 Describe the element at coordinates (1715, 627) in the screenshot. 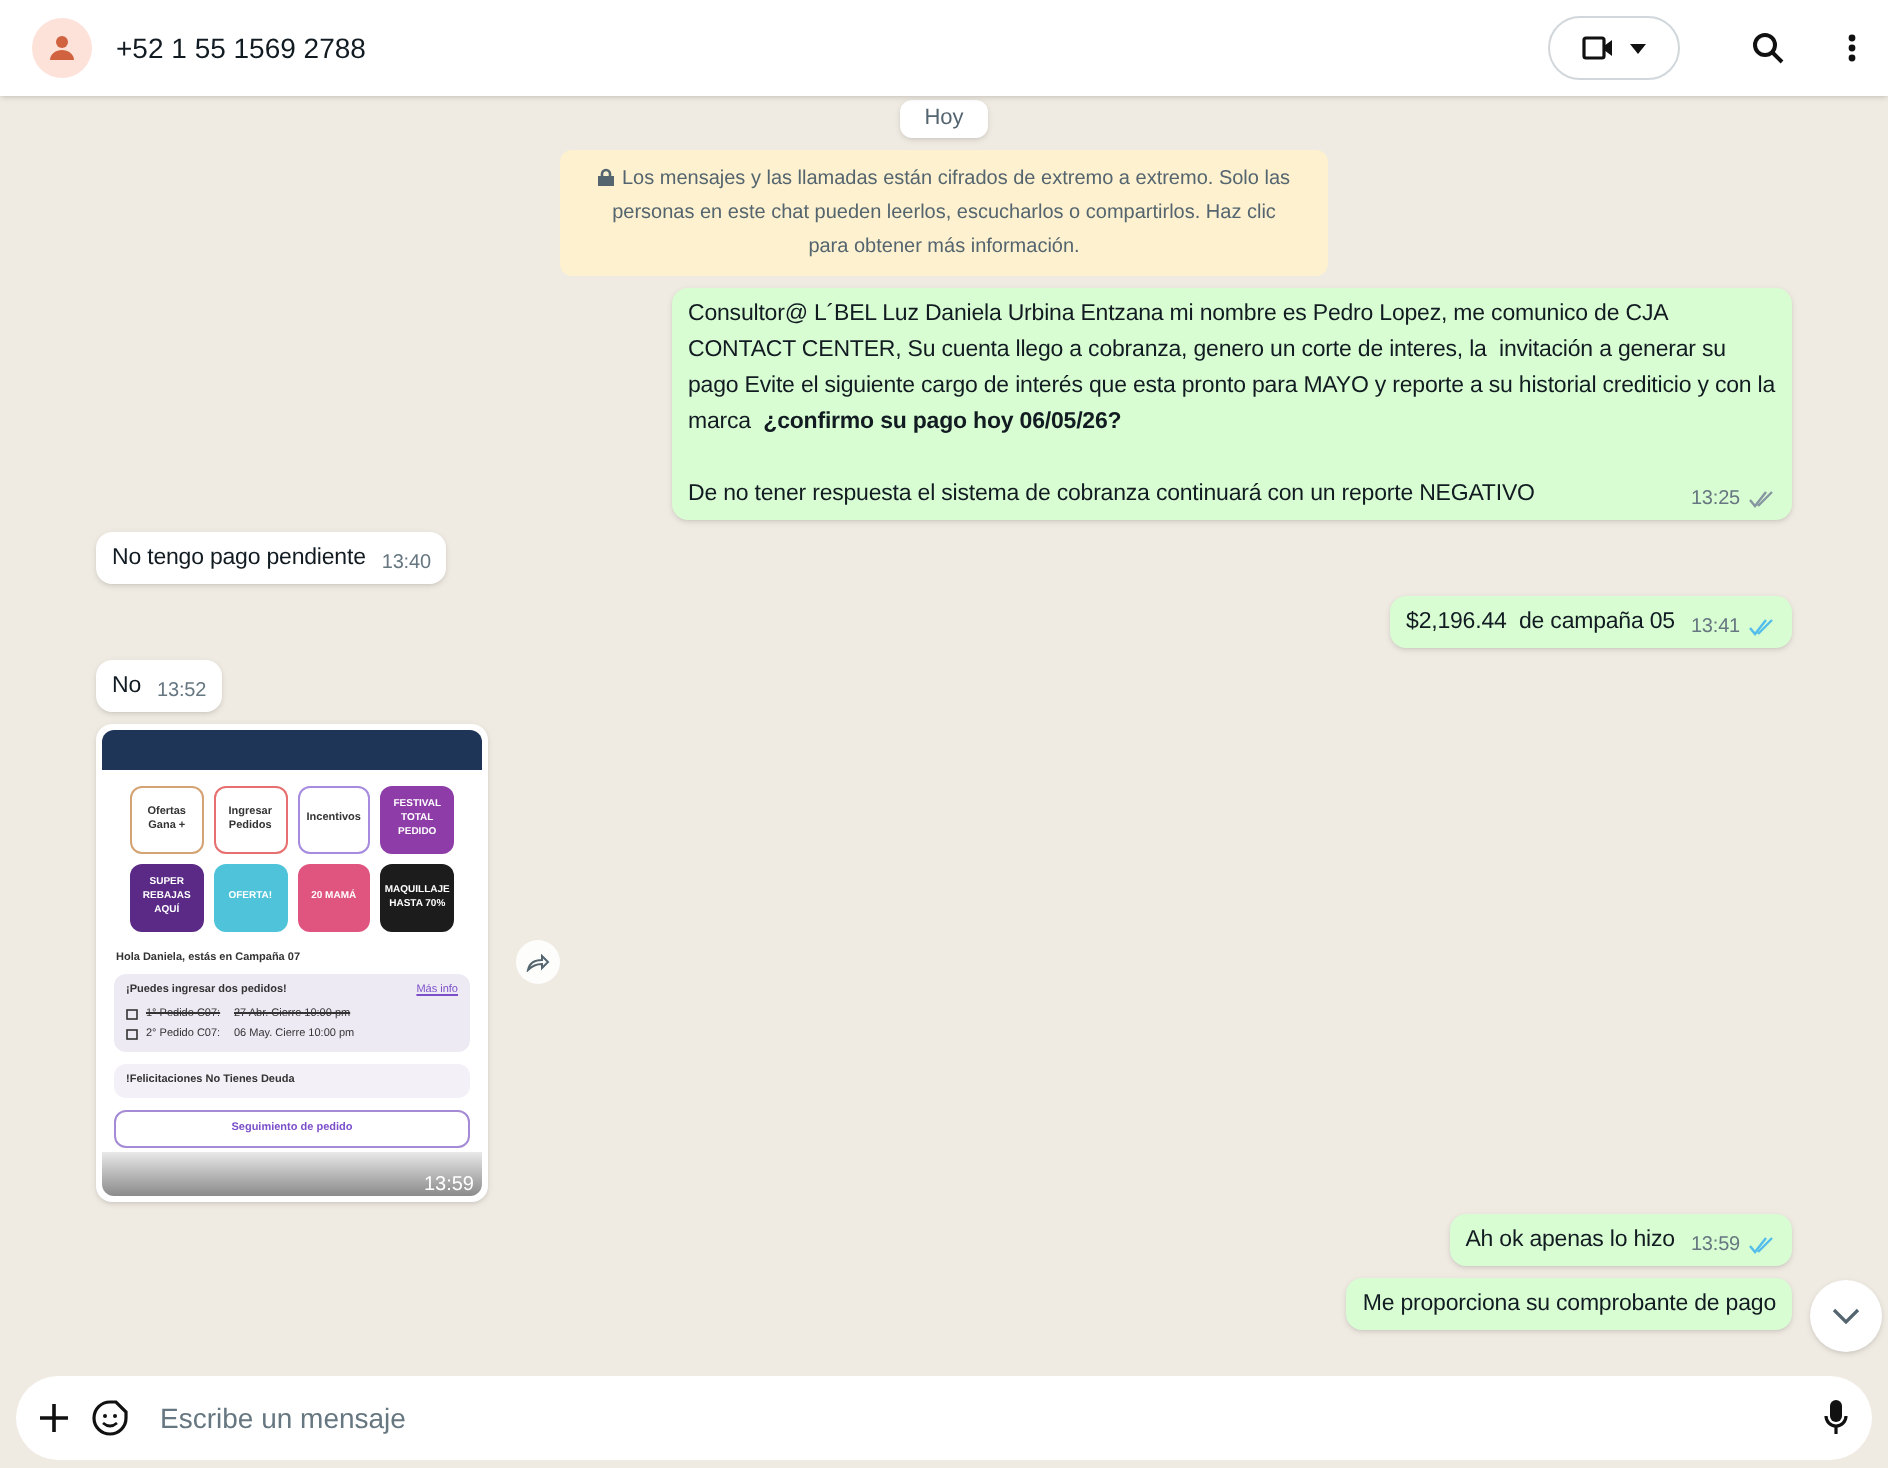

I see `message-time: 13:41` at that location.